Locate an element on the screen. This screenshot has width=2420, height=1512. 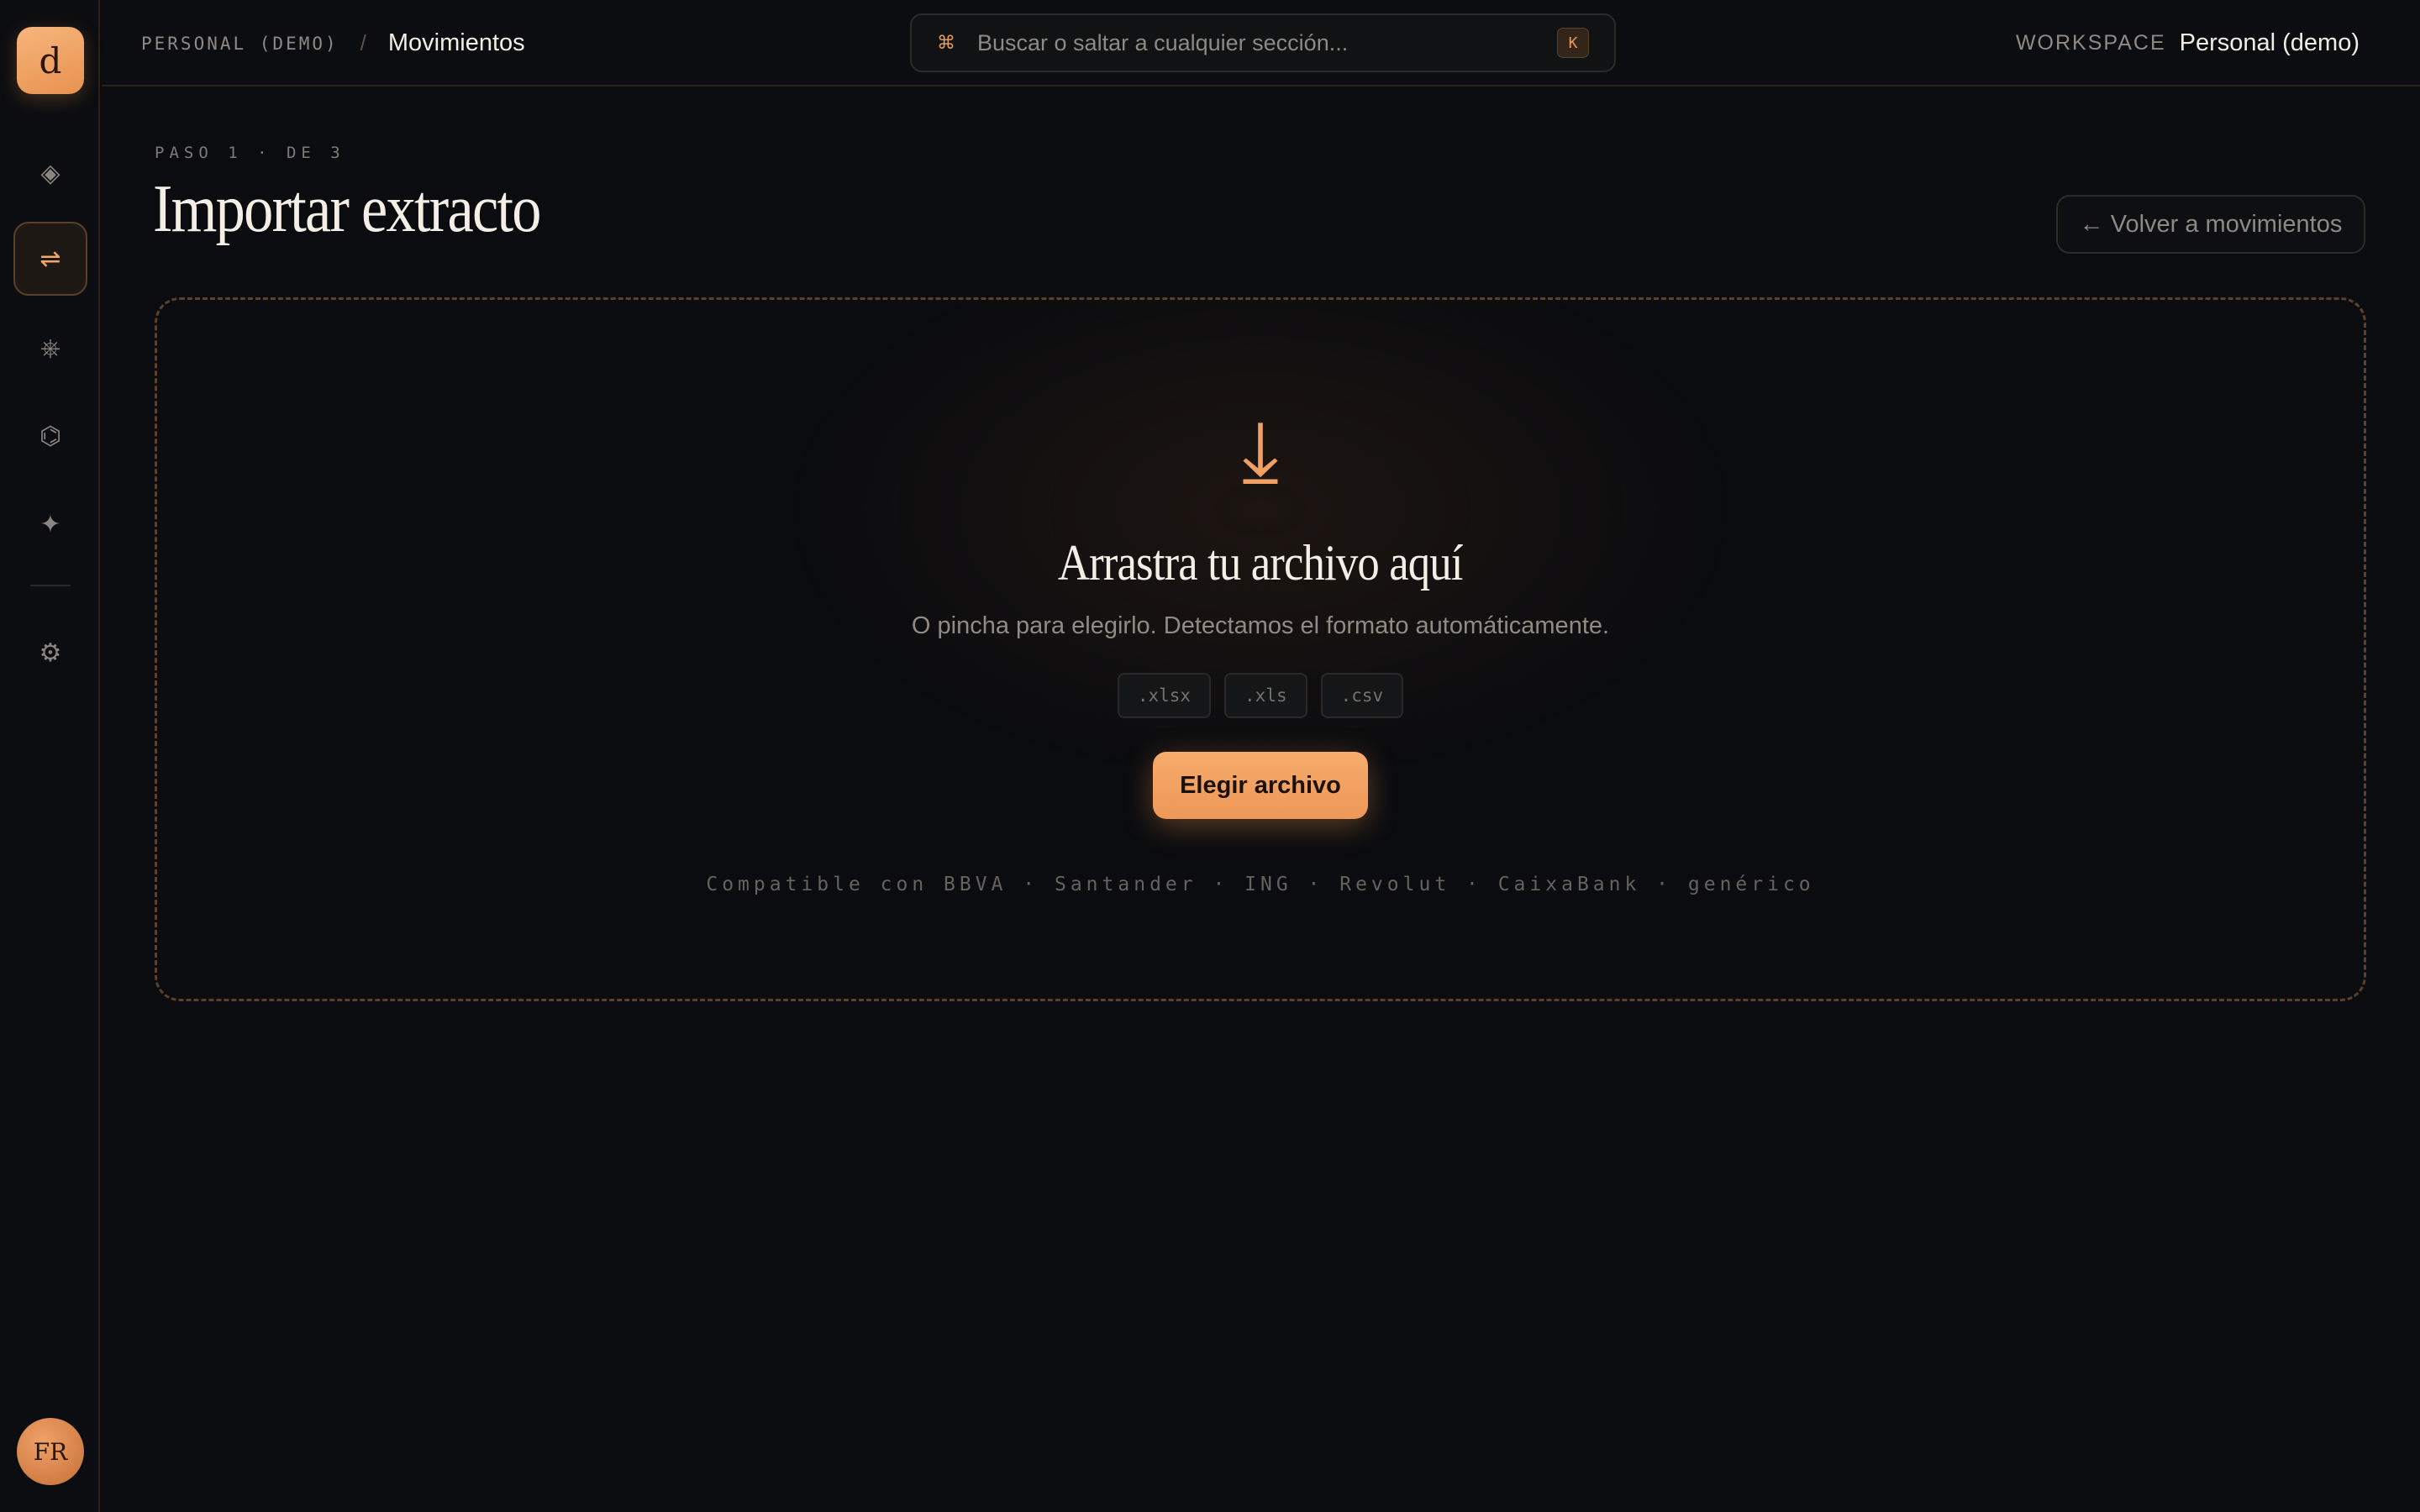
page-title: Importar extracto is located at coordinates (347, 209).